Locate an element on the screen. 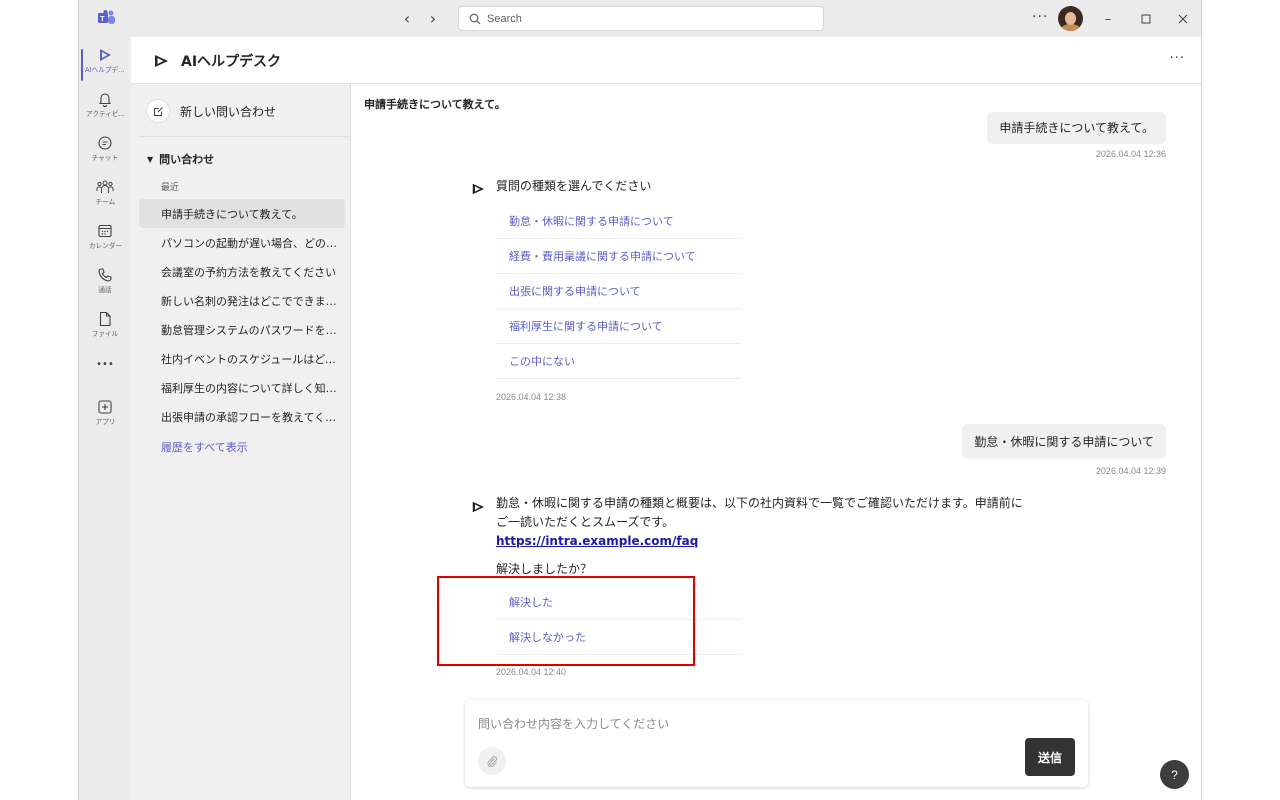 The width and height of the screenshot is (1280, 800). resolution-choice-list: 解決した 解決しなかった is located at coordinates (618, 620).